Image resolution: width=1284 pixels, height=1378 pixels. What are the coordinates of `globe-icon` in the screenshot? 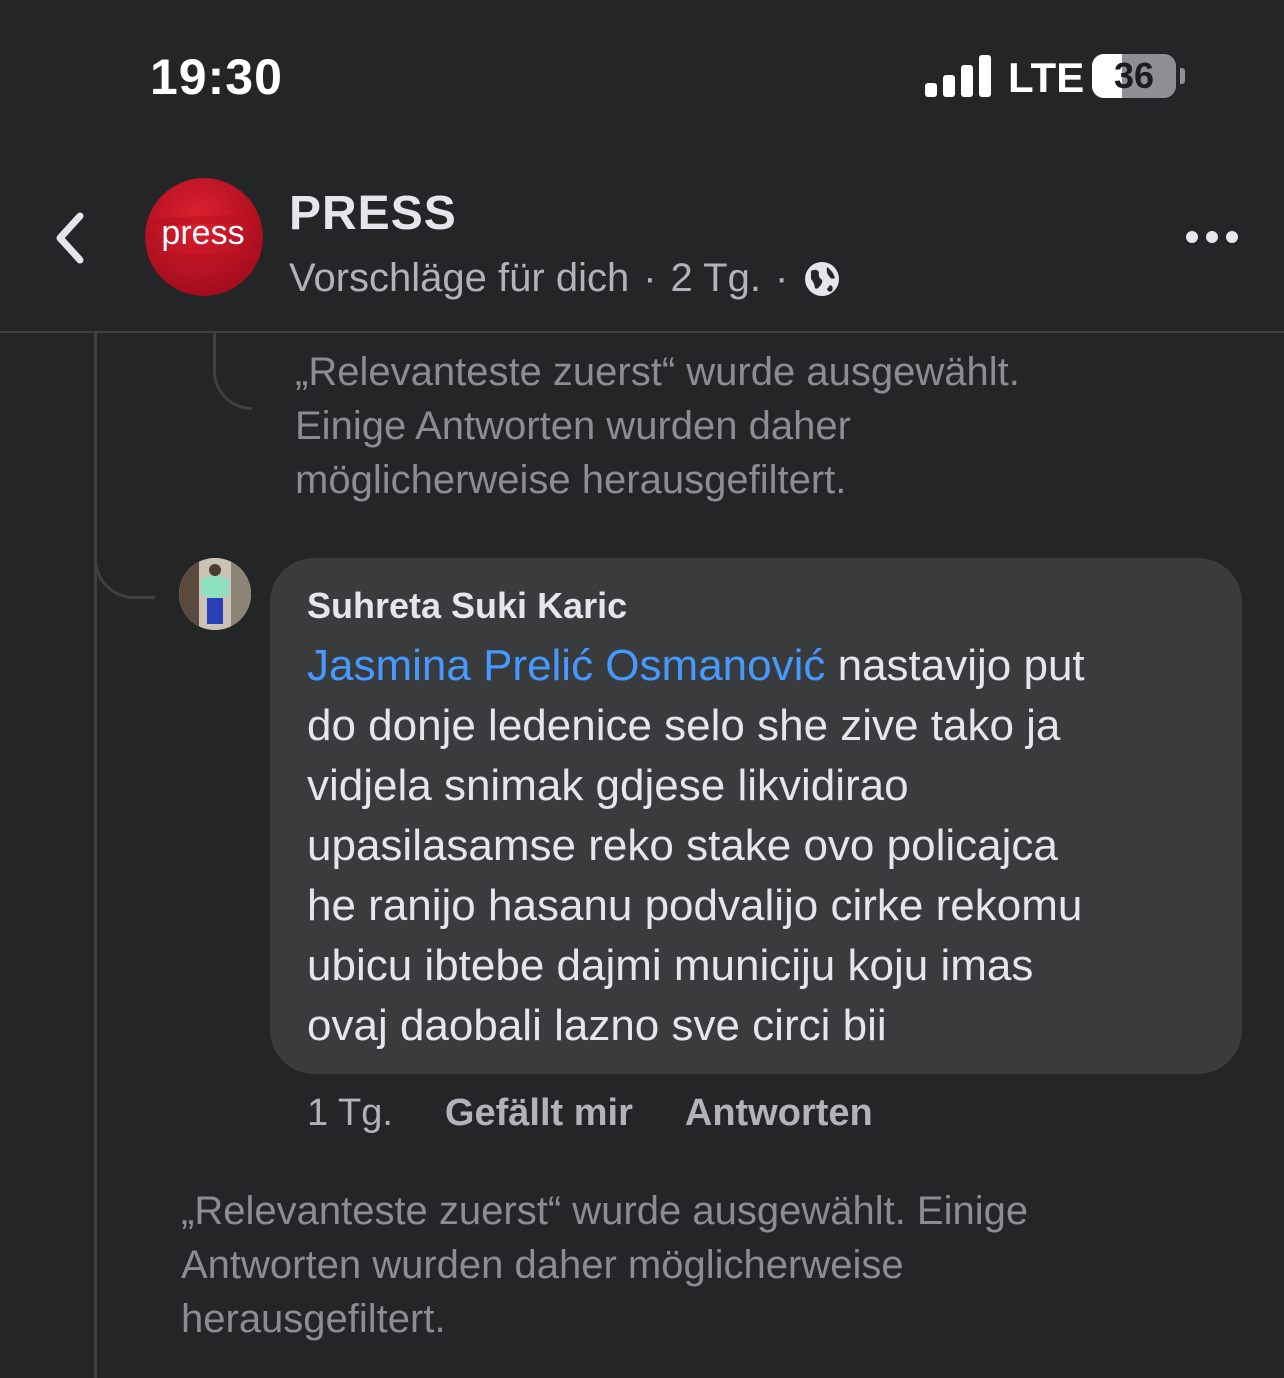 It's located at (822, 278).